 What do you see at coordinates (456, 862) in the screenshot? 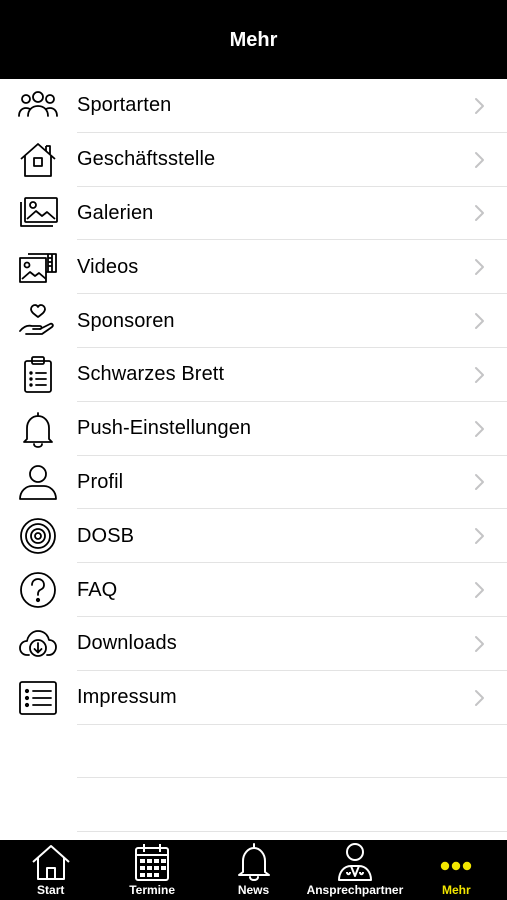
I see `more-dots-icon` at bounding box center [456, 862].